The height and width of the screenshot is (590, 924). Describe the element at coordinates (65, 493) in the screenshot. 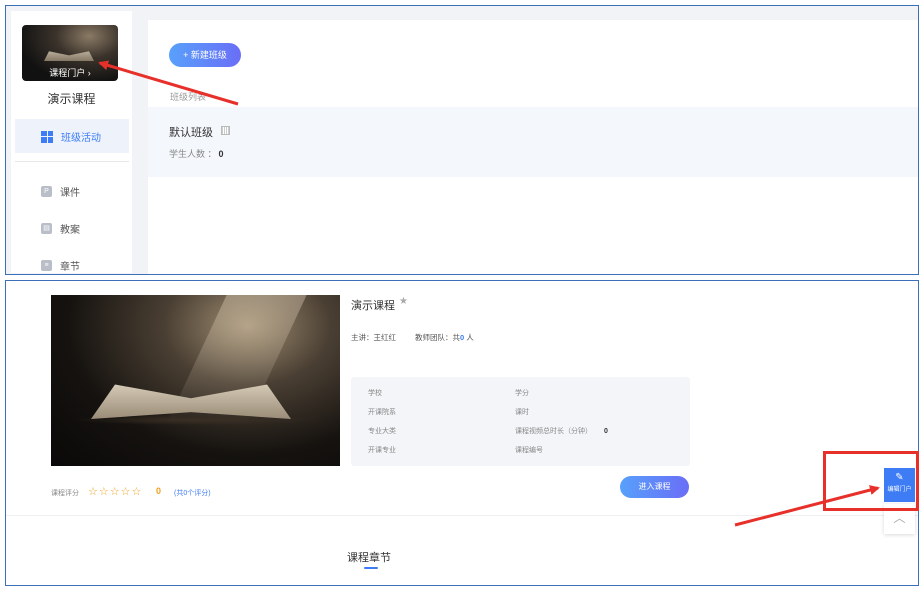

I see `rating-label: 课程评分` at that location.